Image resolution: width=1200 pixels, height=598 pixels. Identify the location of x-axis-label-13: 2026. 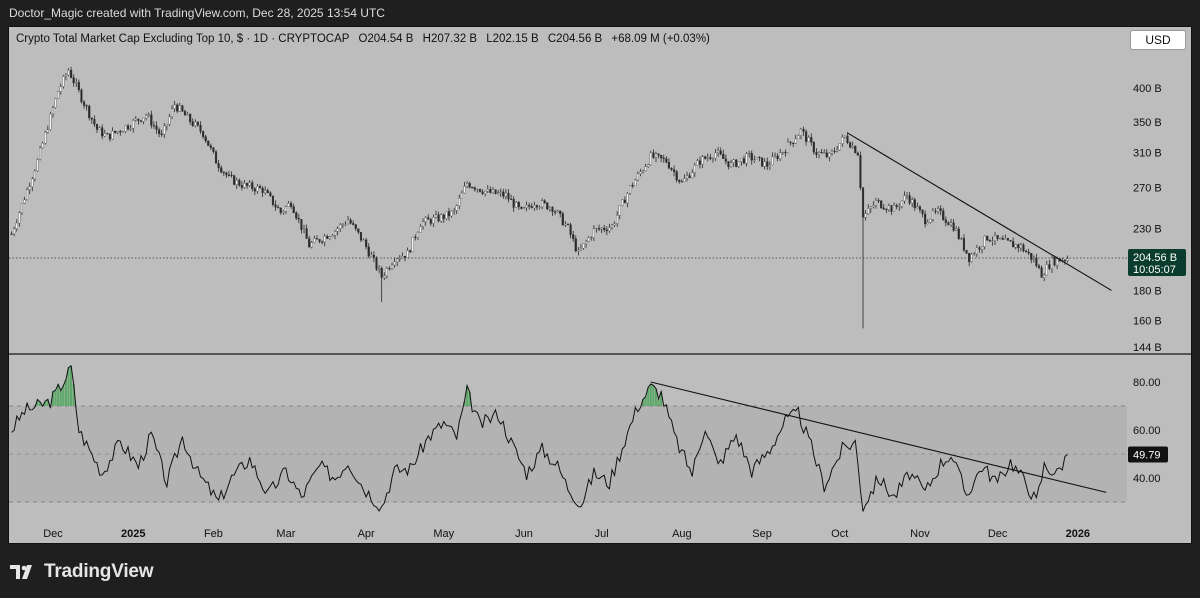
(1078, 534).